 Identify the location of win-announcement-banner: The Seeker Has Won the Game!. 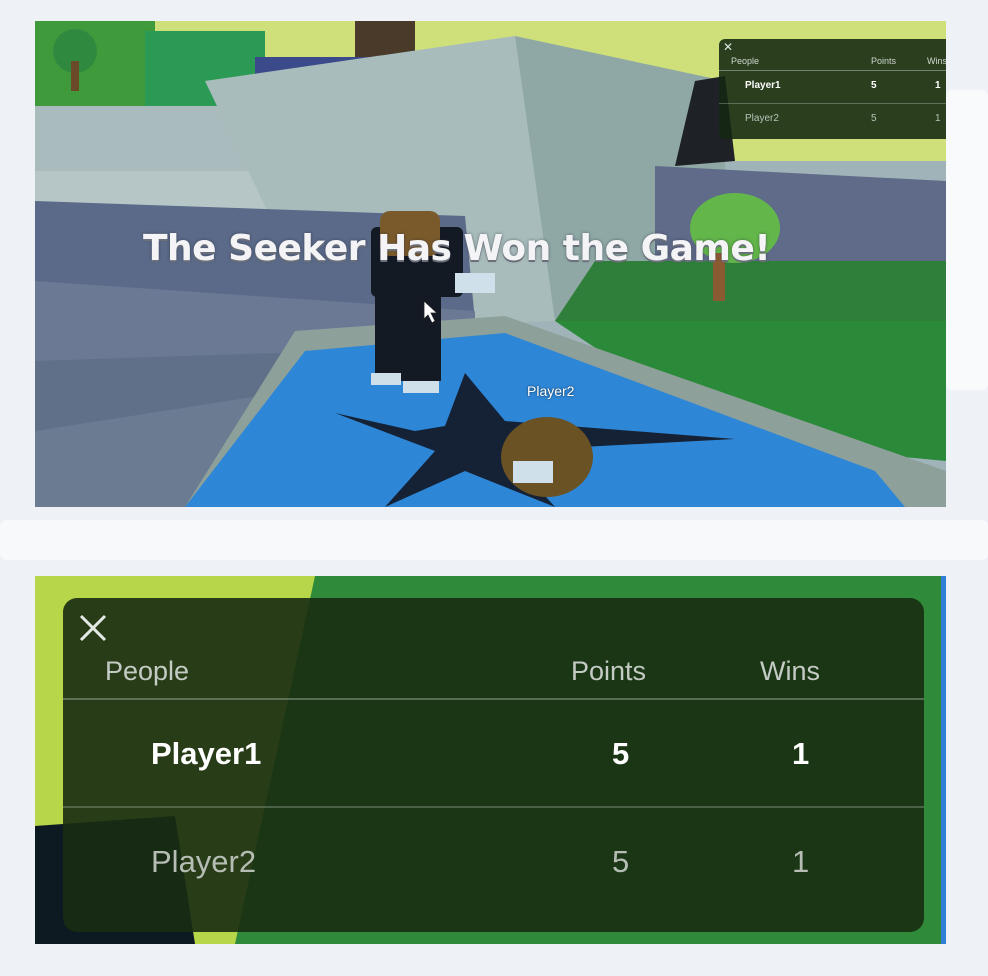
(457, 248).